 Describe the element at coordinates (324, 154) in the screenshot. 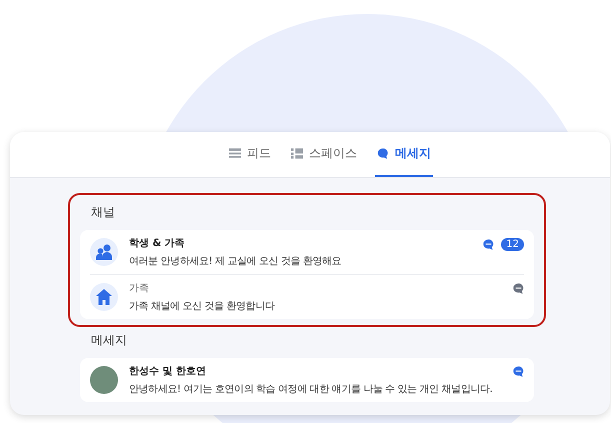

I see `tab: 스페이스` at that location.